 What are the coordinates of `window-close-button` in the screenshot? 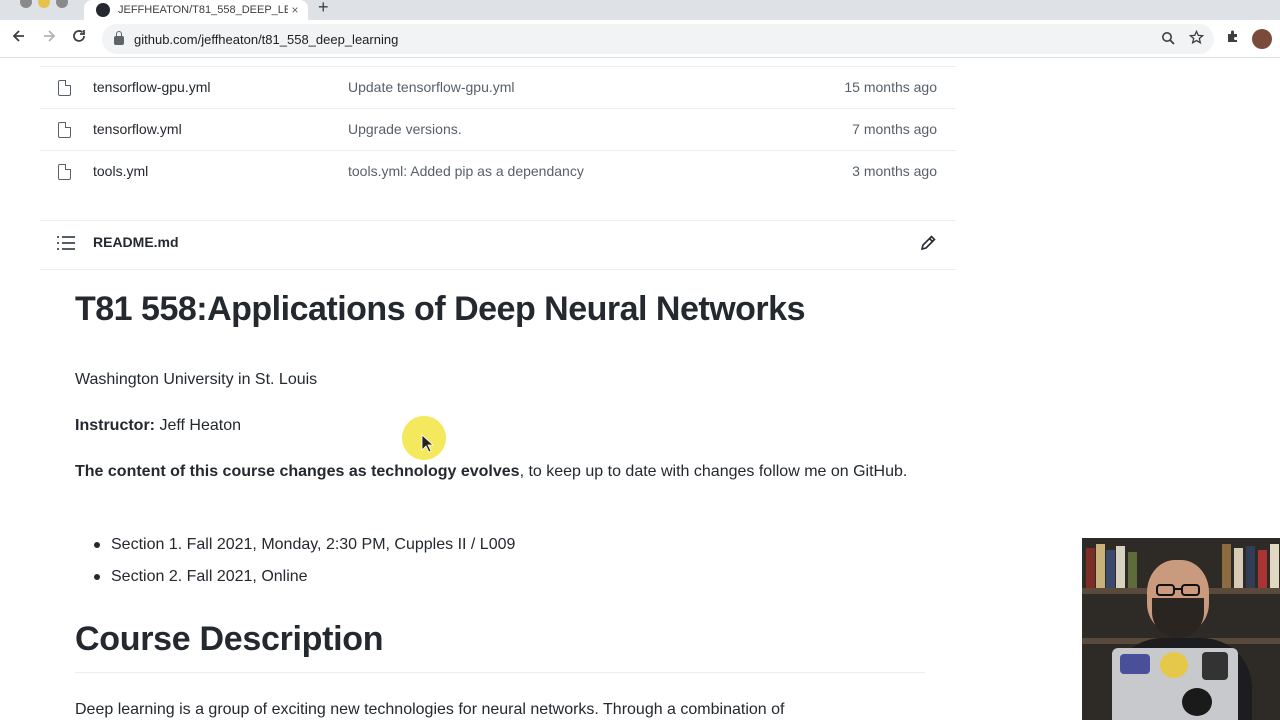 It's located at (26, 4).